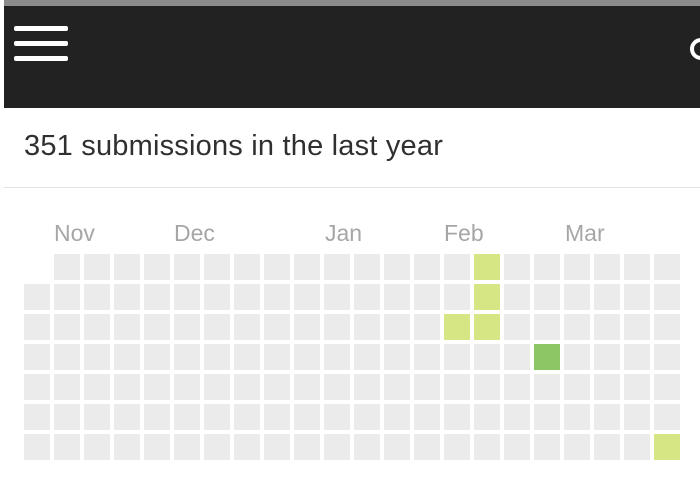 Image resolution: width=700 pixels, height=500 pixels. I want to click on month-label-jan: Jan, so click(344, 233).